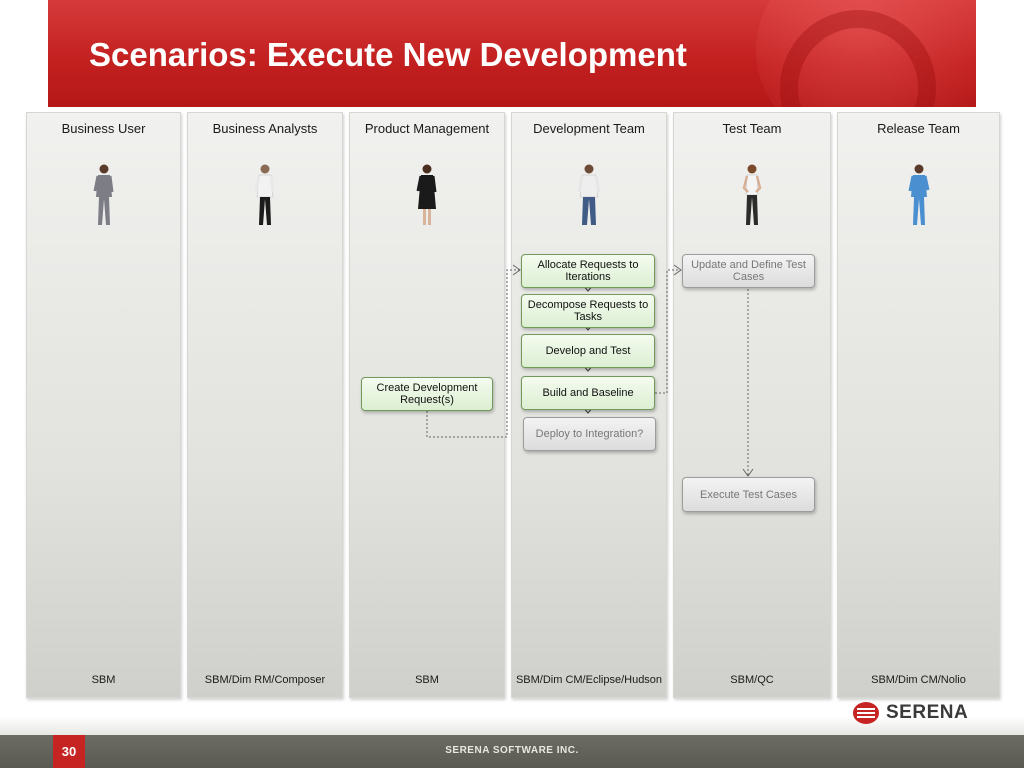 This screenshot has width=1024, height=768. Describe the element at coordinates (590, 370) in the screenshot. I see `flow-connectors` at that location.